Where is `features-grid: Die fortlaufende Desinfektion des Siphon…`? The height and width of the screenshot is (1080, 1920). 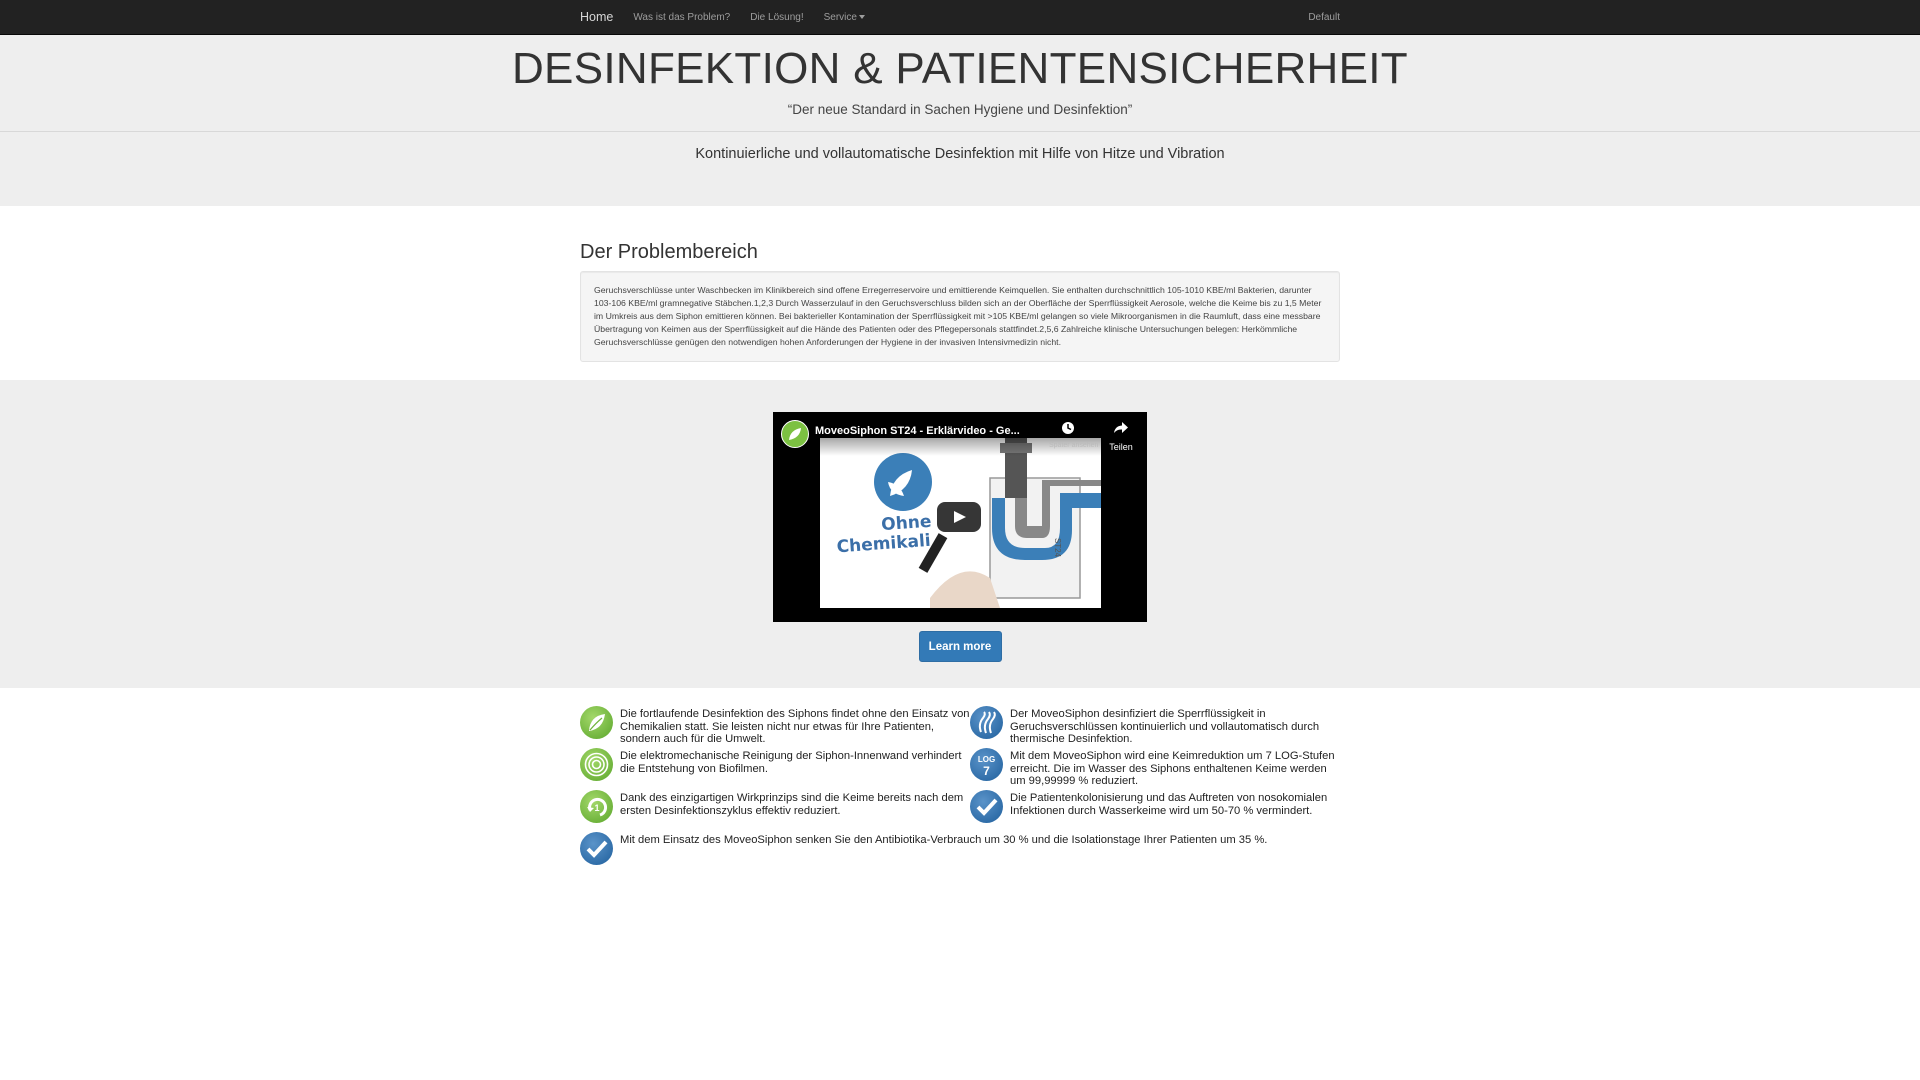
features-grid: Die fortlaufende Desinfektion des Siphon… is located at coordinates (960, 770).